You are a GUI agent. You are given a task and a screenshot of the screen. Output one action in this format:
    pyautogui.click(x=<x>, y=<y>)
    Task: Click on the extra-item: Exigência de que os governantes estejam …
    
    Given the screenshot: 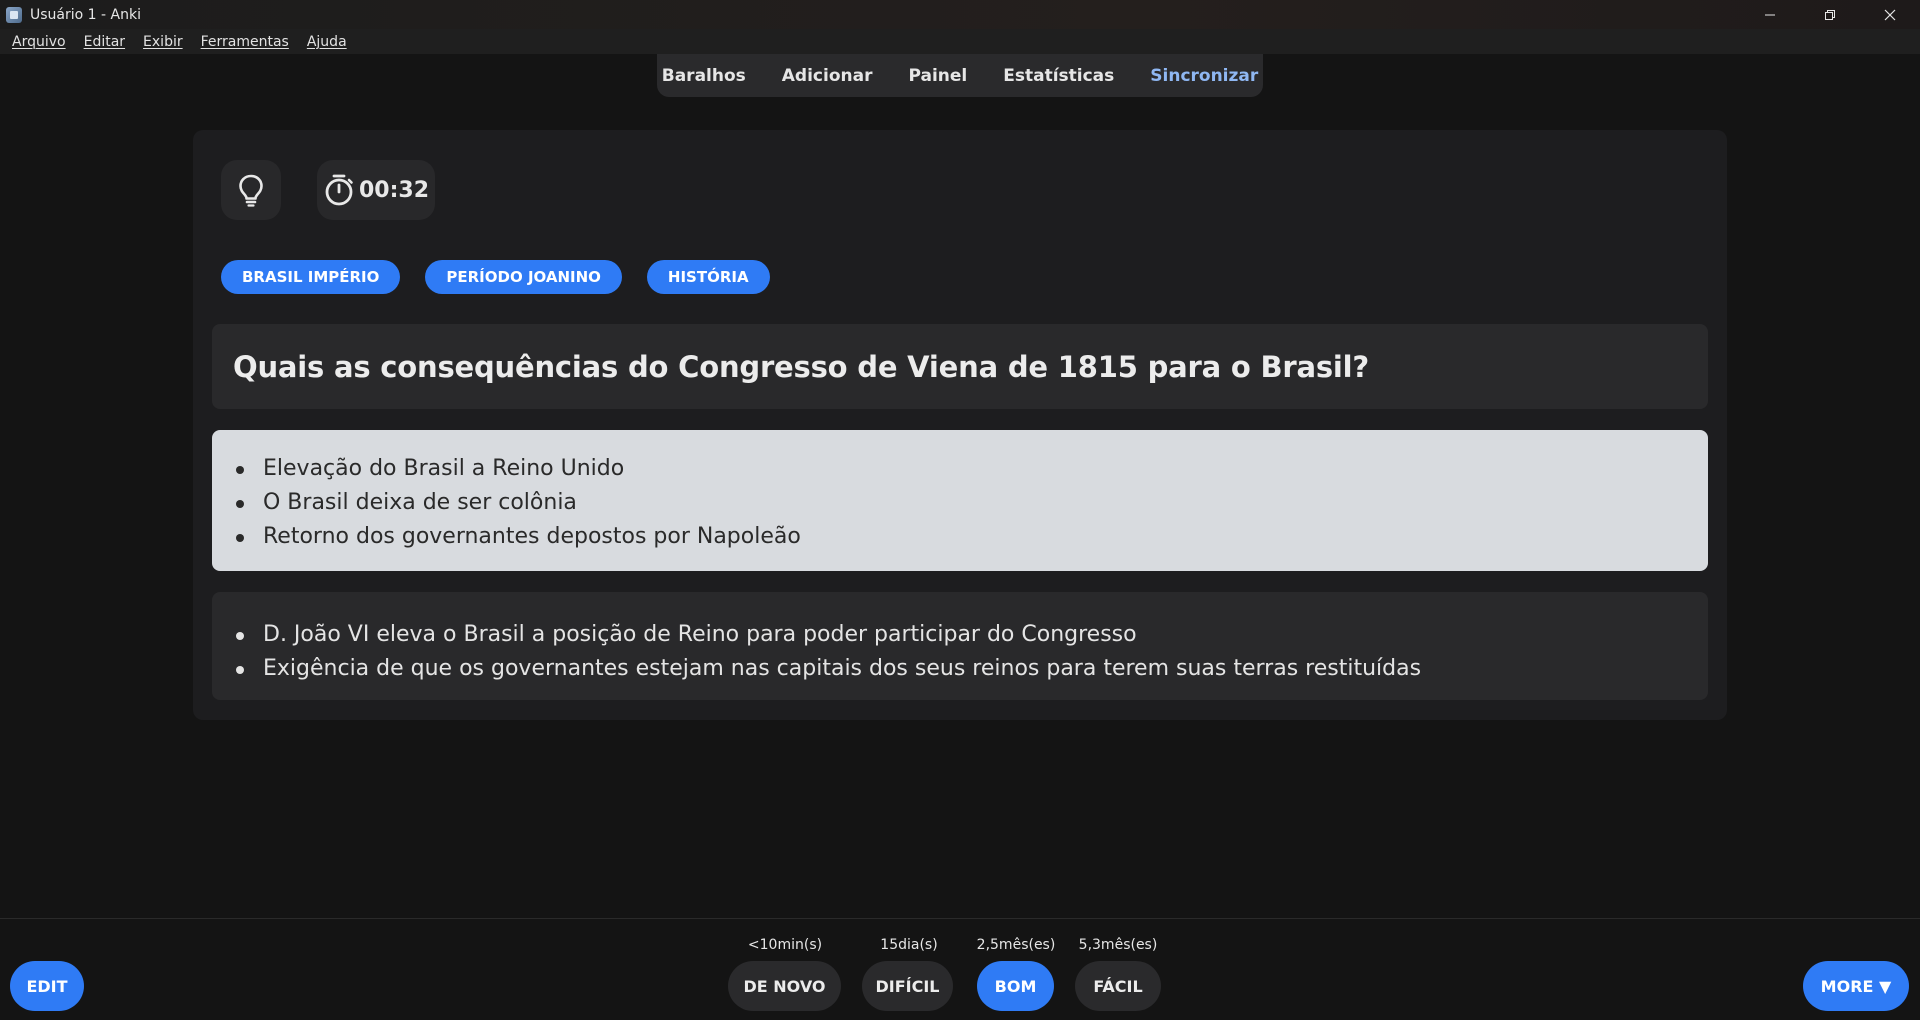 What is the action you would take?
    pyautogui.click(x=970, y=669)
    